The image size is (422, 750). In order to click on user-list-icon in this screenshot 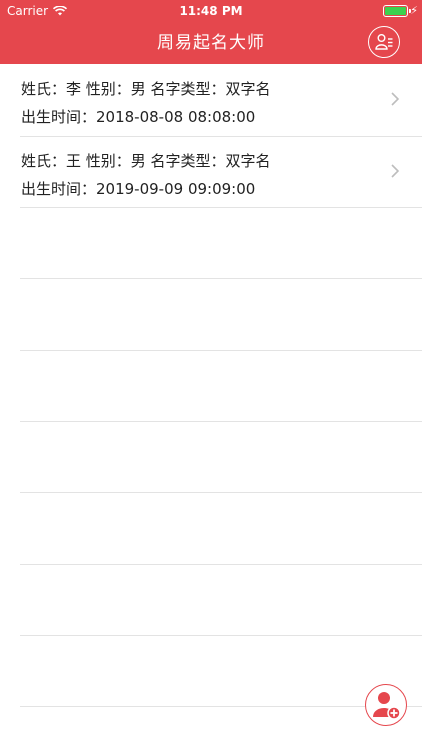, I will do `click(384, 42)`.